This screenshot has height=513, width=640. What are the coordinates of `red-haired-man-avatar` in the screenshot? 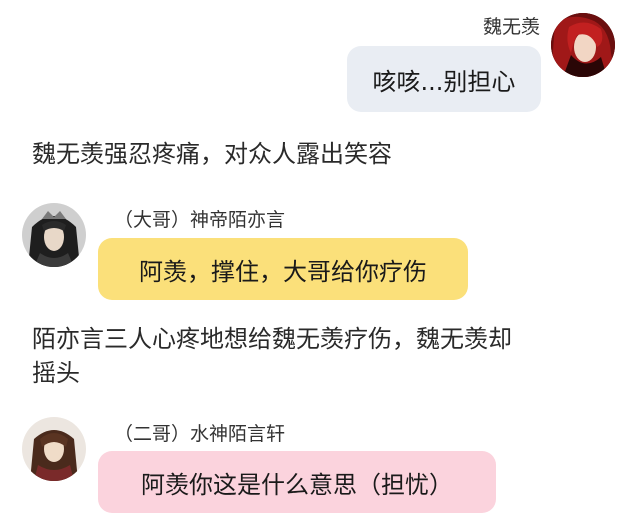 It's located at (583, 45).